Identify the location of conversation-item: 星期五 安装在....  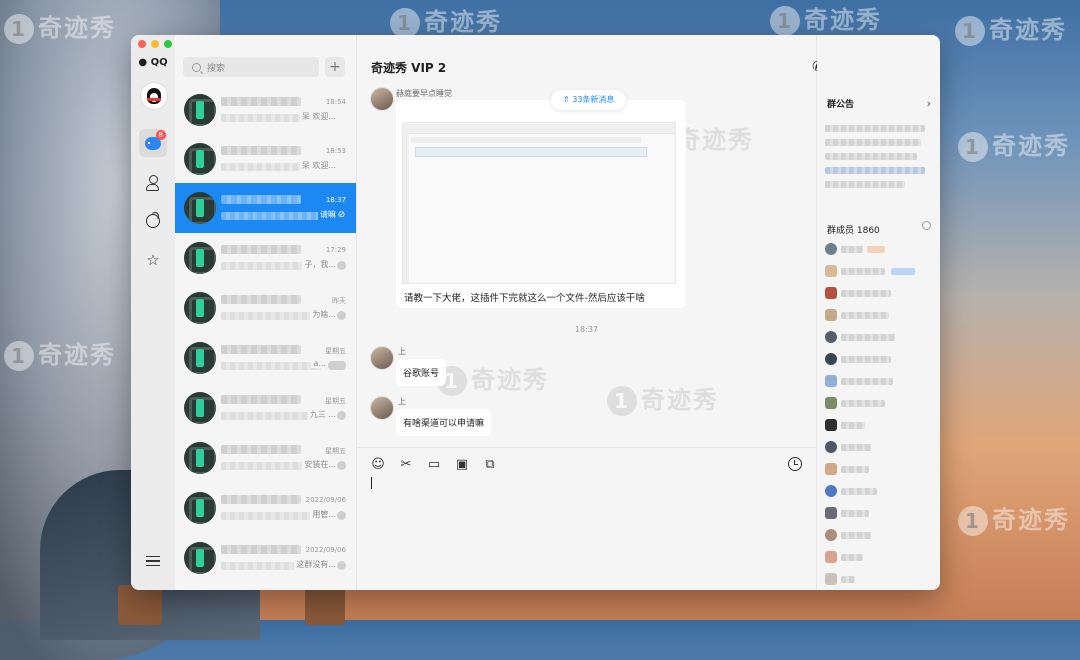
(265, 458).